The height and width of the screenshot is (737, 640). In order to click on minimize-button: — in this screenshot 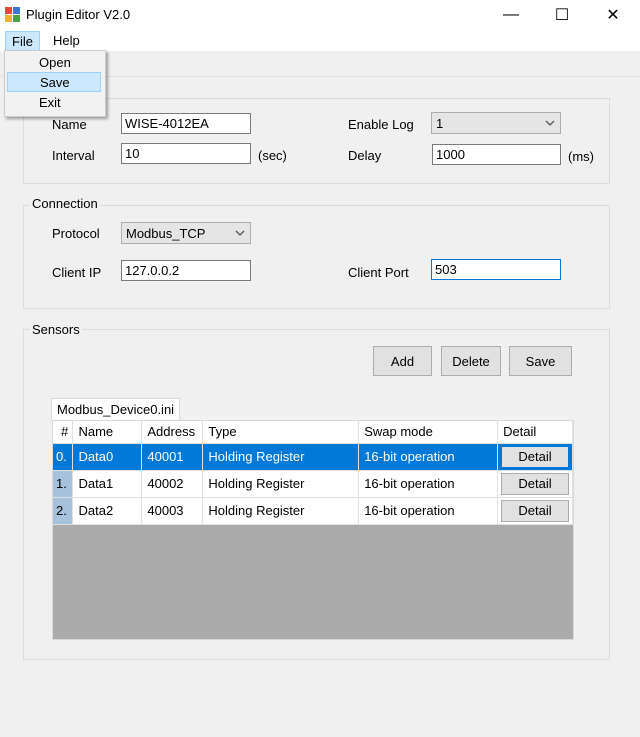, I will do `click(511, 15)`.